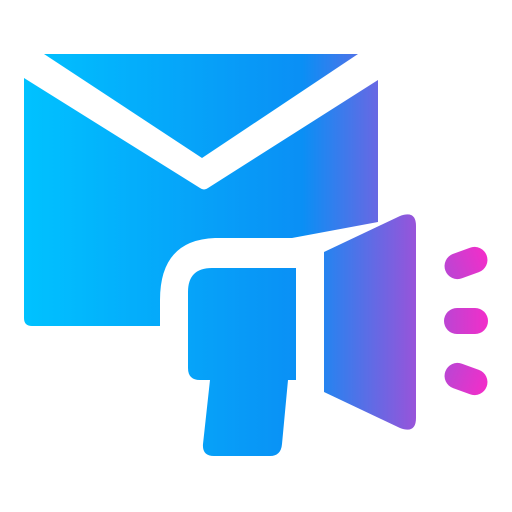 The width and height of the screenshot is (512, 512). I want to click on sound-wave-top, so click(466, 263).